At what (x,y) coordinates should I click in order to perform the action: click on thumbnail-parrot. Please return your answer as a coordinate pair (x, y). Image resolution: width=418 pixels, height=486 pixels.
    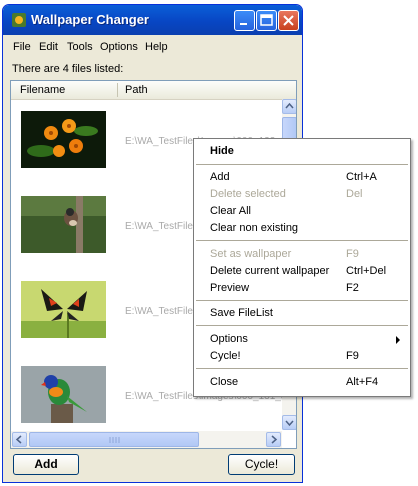
    Looking at the image, I should click on (63, 394).